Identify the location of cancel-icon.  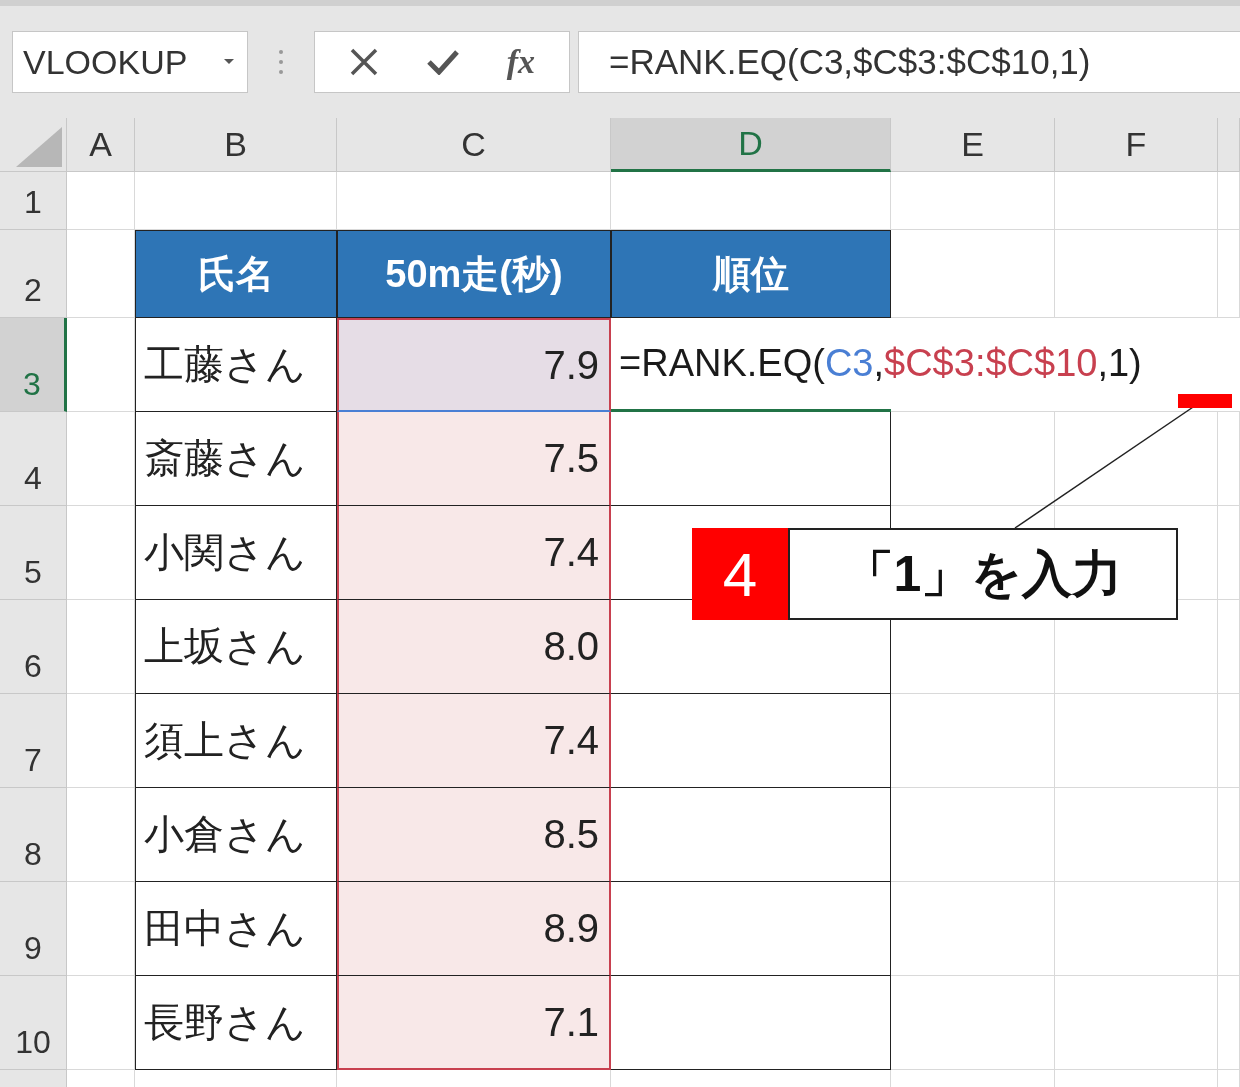
(363, 62).